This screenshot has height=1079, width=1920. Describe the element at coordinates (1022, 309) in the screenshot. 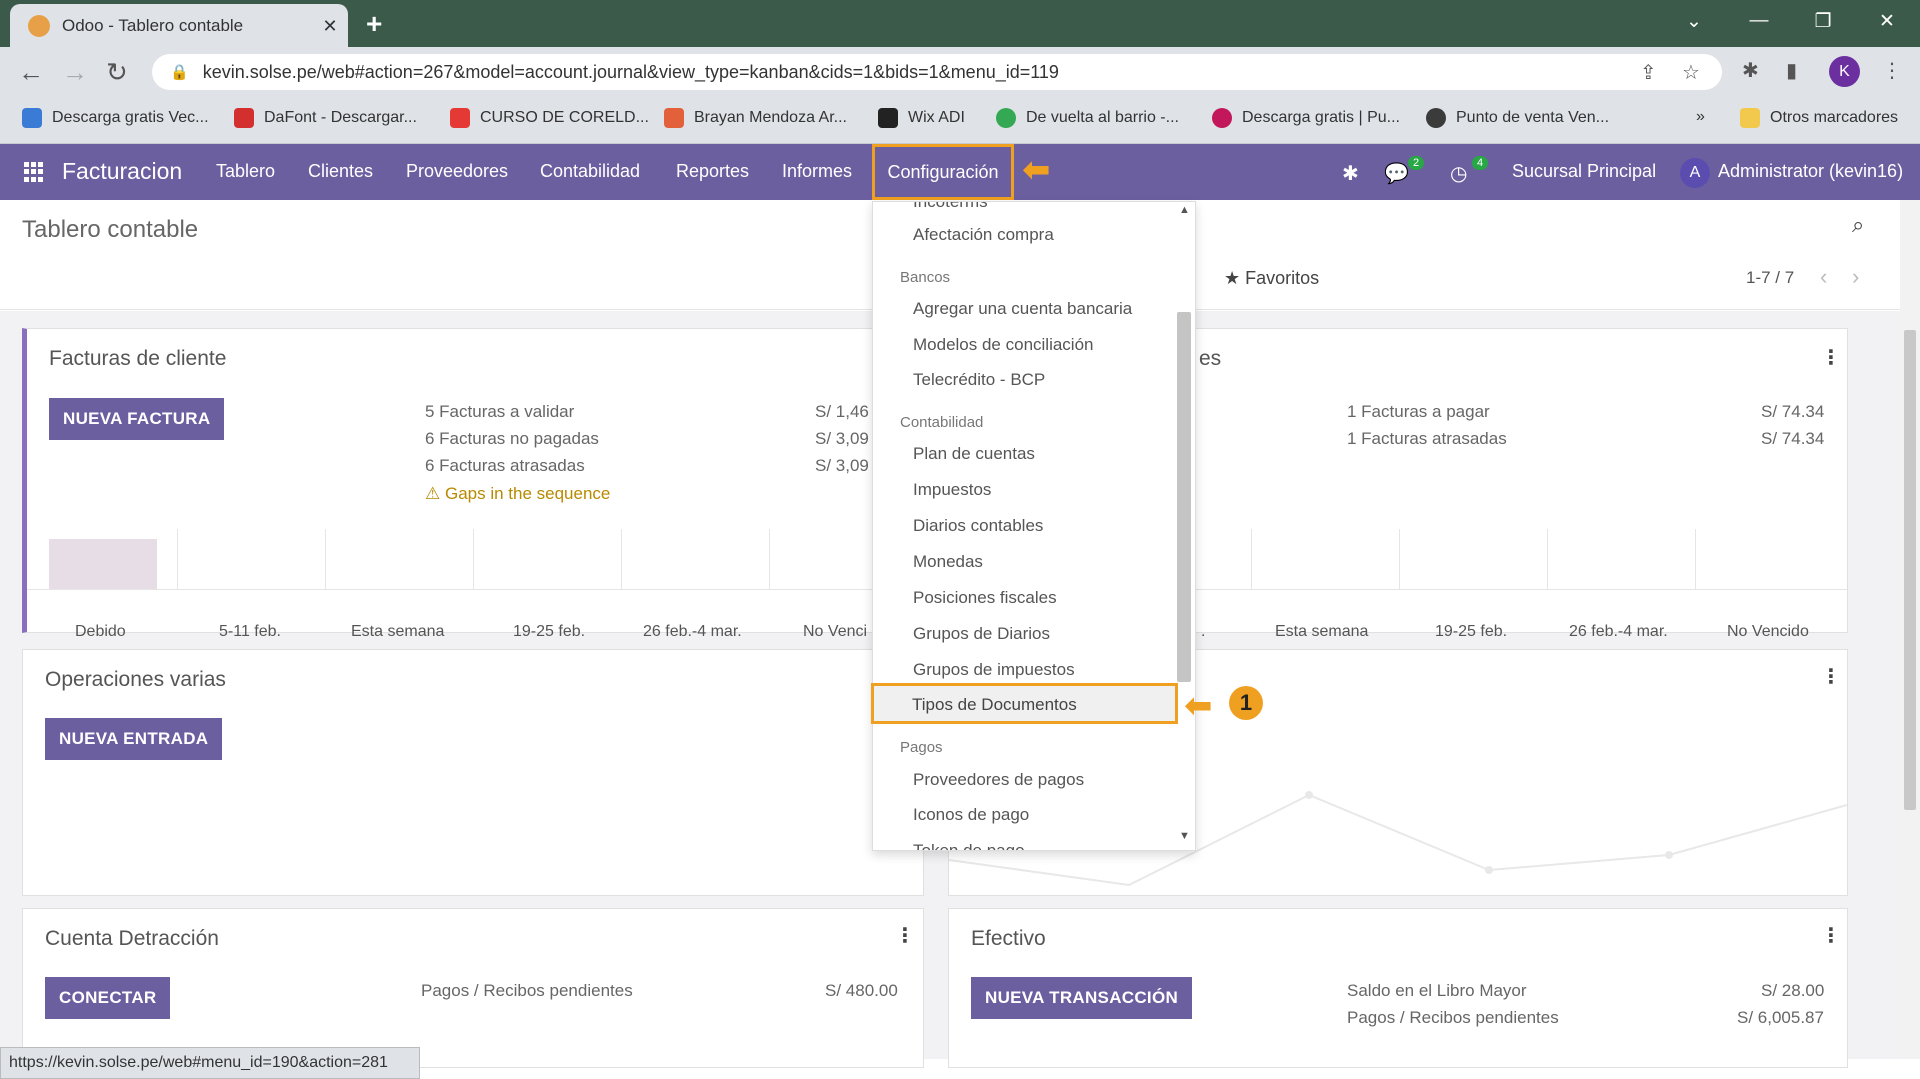

I see `dropdown-item: Agregar una cuenta bancaria` at that location.